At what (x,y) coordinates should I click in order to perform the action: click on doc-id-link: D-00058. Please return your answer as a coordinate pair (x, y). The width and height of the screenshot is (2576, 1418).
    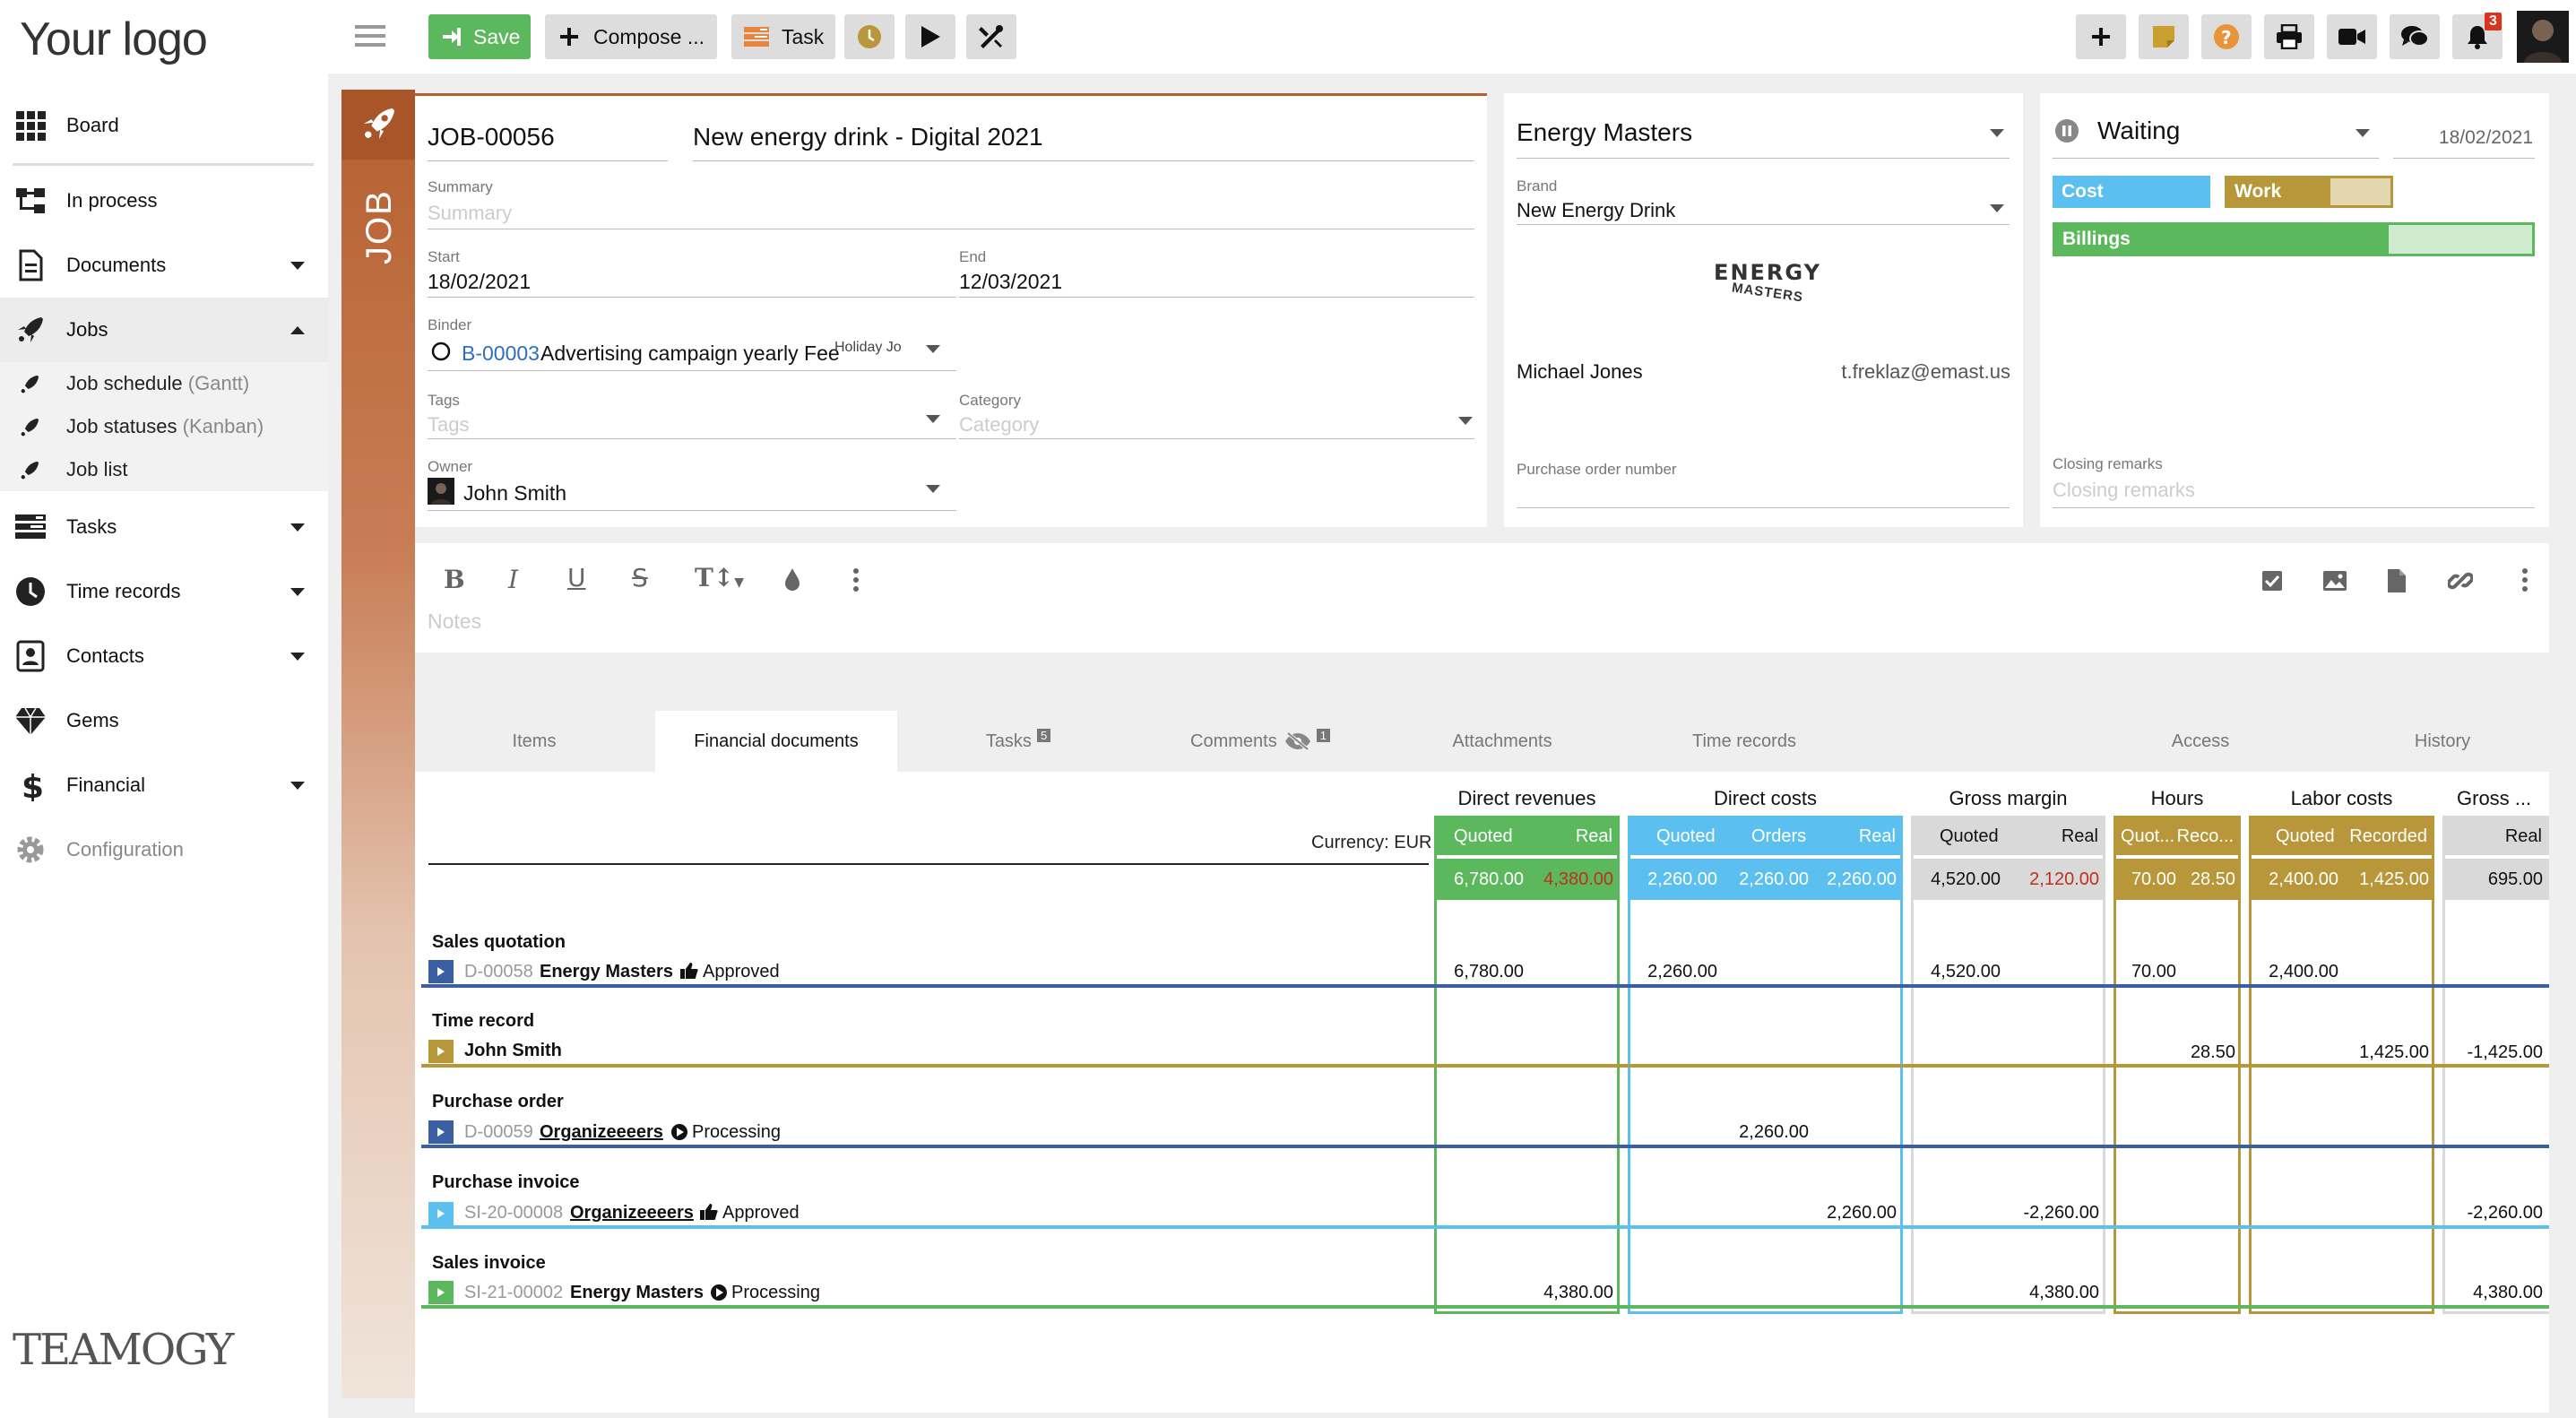
    Looking at the image, I should click on (498, 972).